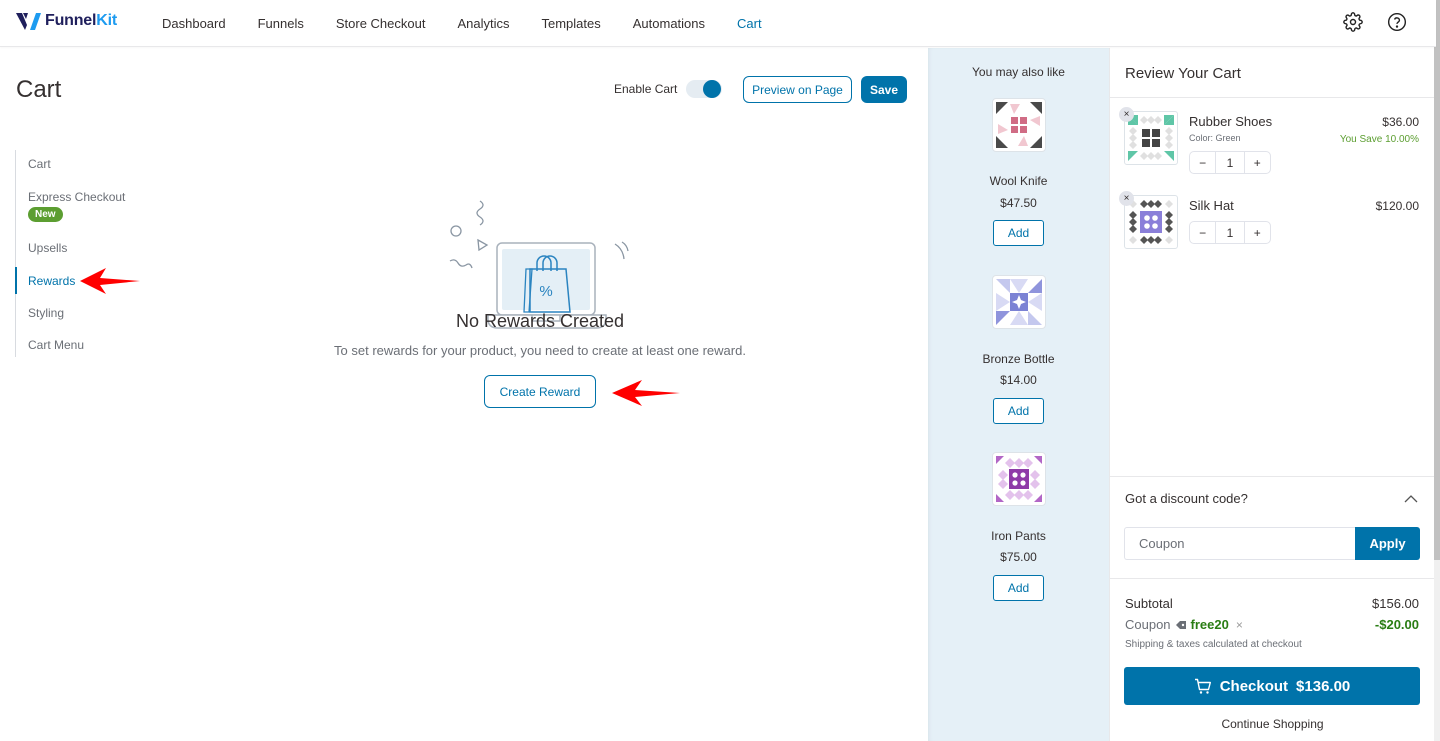  Describe the element at coordinates (381, 23) in the screenshot. I see `nav-store-checkout: Store Checkout` at that location.